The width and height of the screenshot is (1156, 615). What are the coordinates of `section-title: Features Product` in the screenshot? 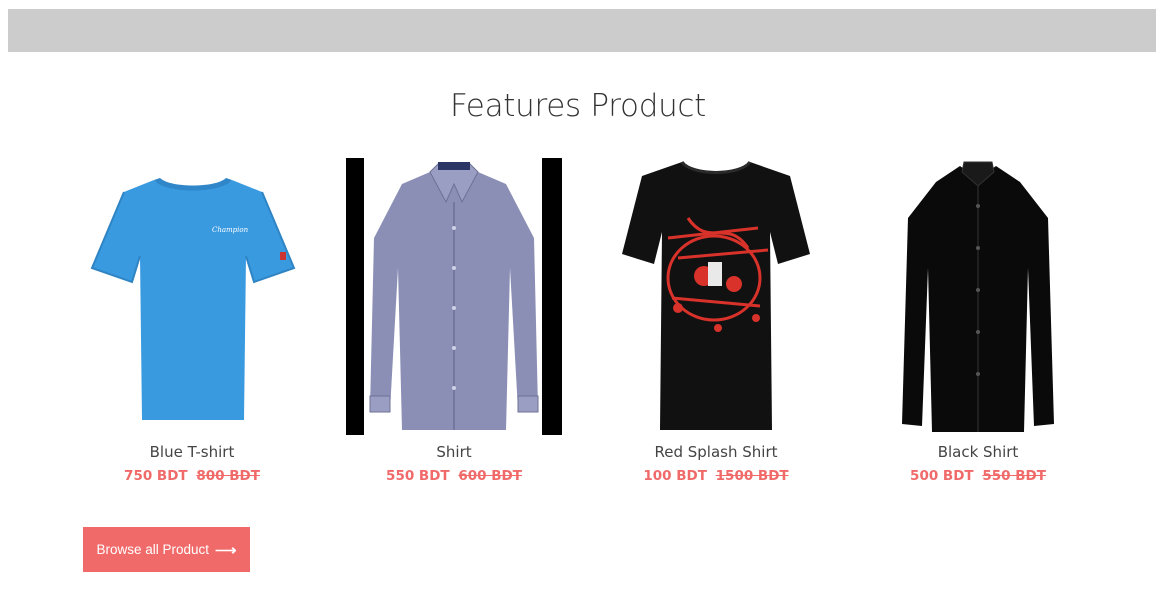 It's located at (578, 106).